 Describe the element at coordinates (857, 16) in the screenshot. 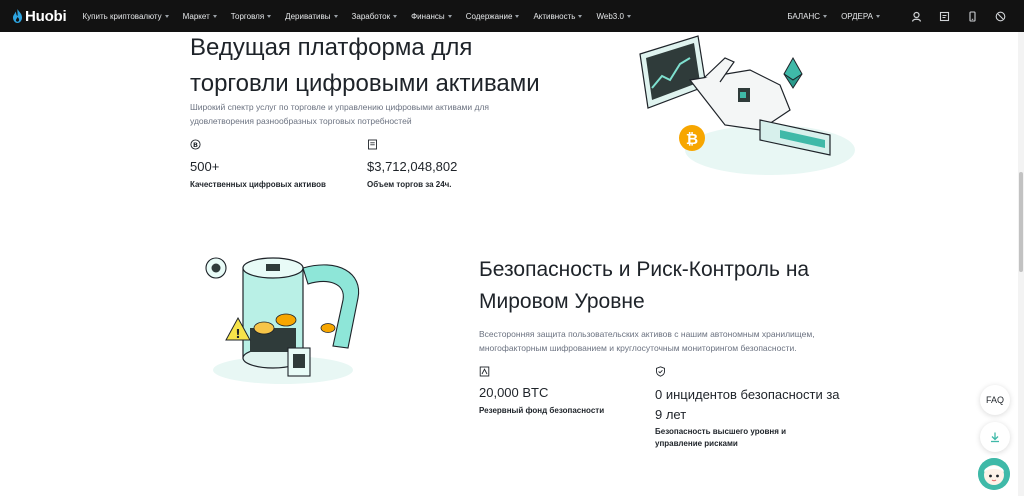

I see `menu-label: ОРДЕРА` at that location.